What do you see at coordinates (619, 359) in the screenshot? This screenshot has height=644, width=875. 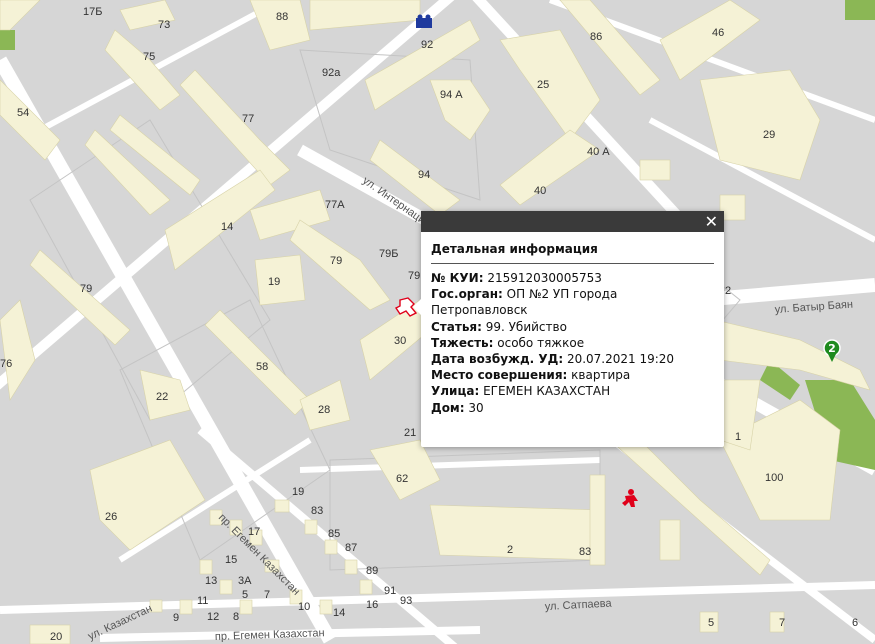 I see `detail-value: 20.07.2021 19:20` at bounding box center [619, 359].